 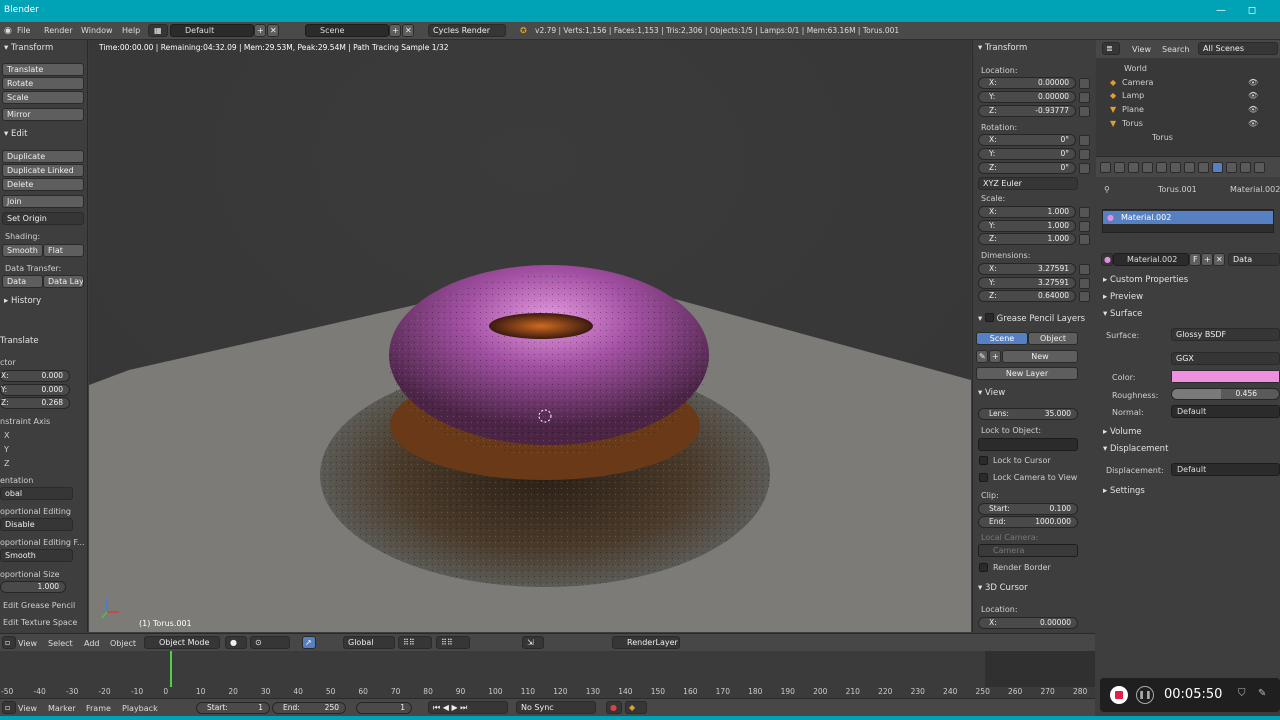 What do you see at coordinates (1119, 695) in the screenshot?
I see `stop-record-button` at bounding box center [1119, 695].